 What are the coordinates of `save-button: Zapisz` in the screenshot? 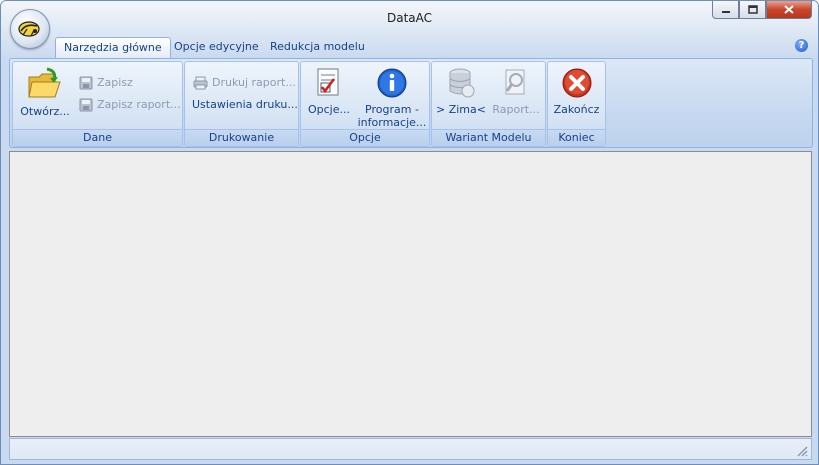 It's located at (106, 83).